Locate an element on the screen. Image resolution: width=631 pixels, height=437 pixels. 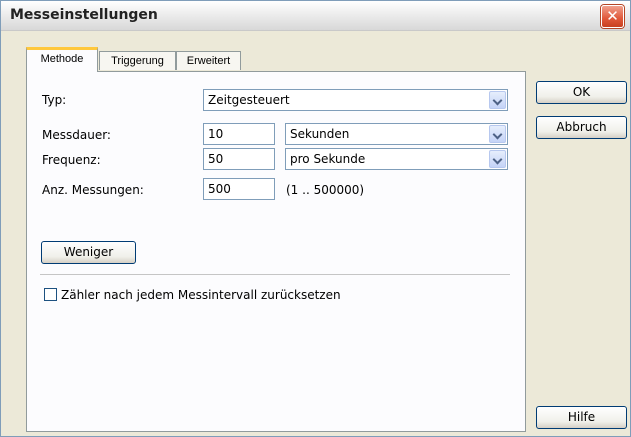
messdauer-label: Messdauer: is located at coordinates (76, 135).